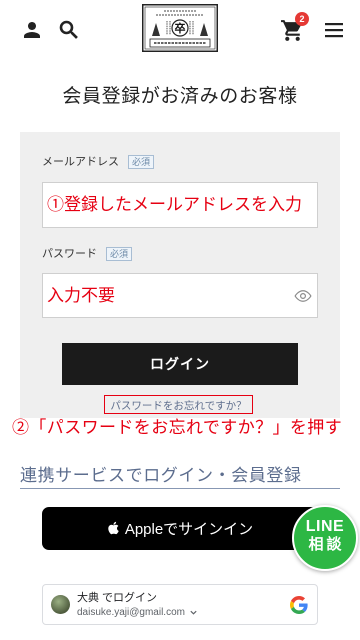  I want to click on logo-bottom-band, so click(180, 43).